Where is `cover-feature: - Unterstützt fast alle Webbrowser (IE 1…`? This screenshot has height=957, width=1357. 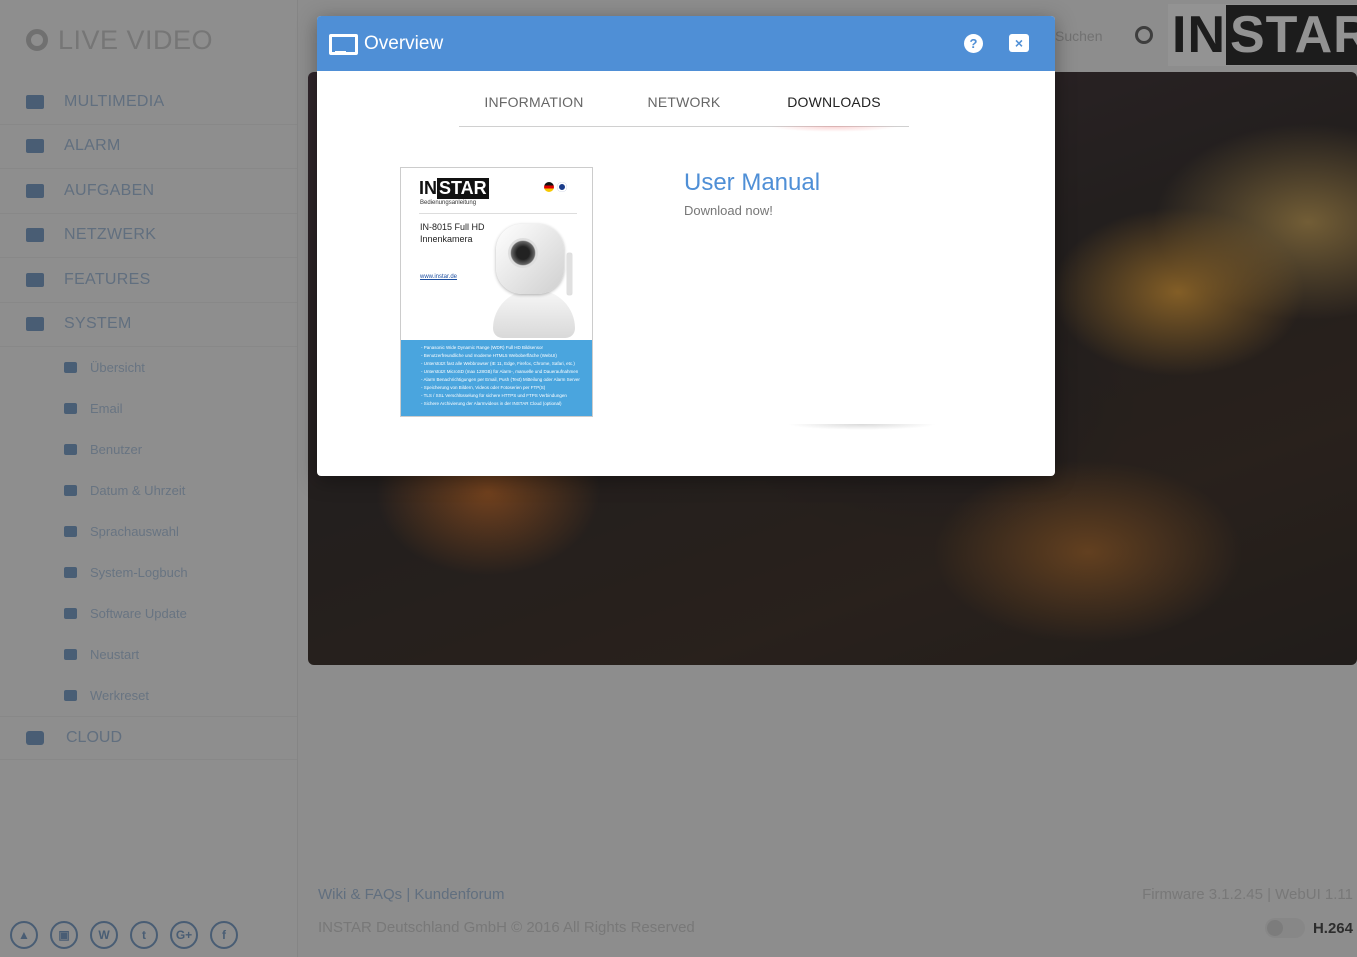 cover-feature: - Unterstützt fast alle Webbrowser (IE 1… is located at coordinates (498, 363).